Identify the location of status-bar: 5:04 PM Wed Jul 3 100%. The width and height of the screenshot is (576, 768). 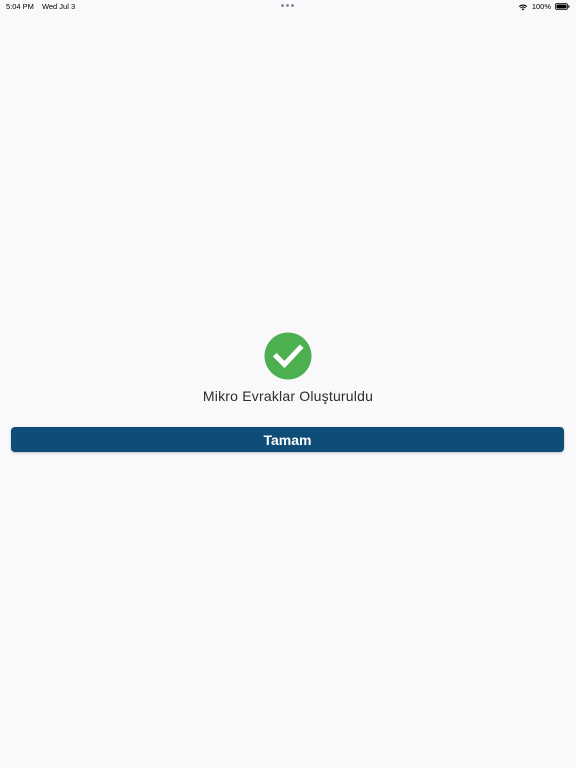
(288, 6).